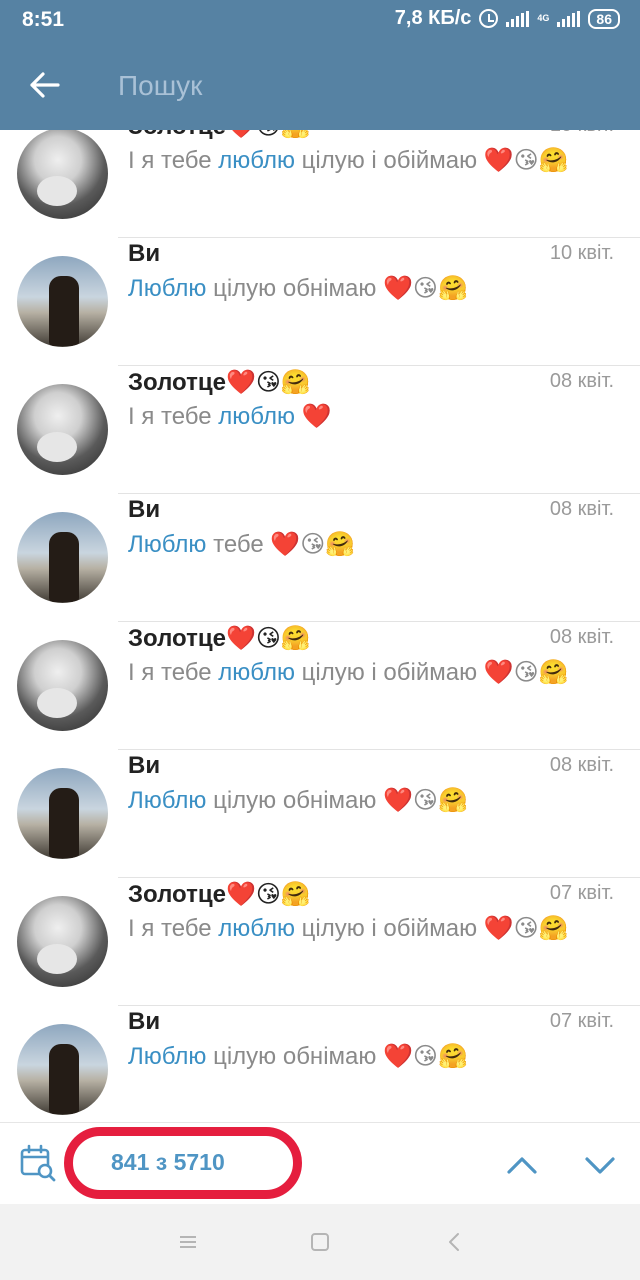  I want to click on search-action-bar, so click(320, 85).